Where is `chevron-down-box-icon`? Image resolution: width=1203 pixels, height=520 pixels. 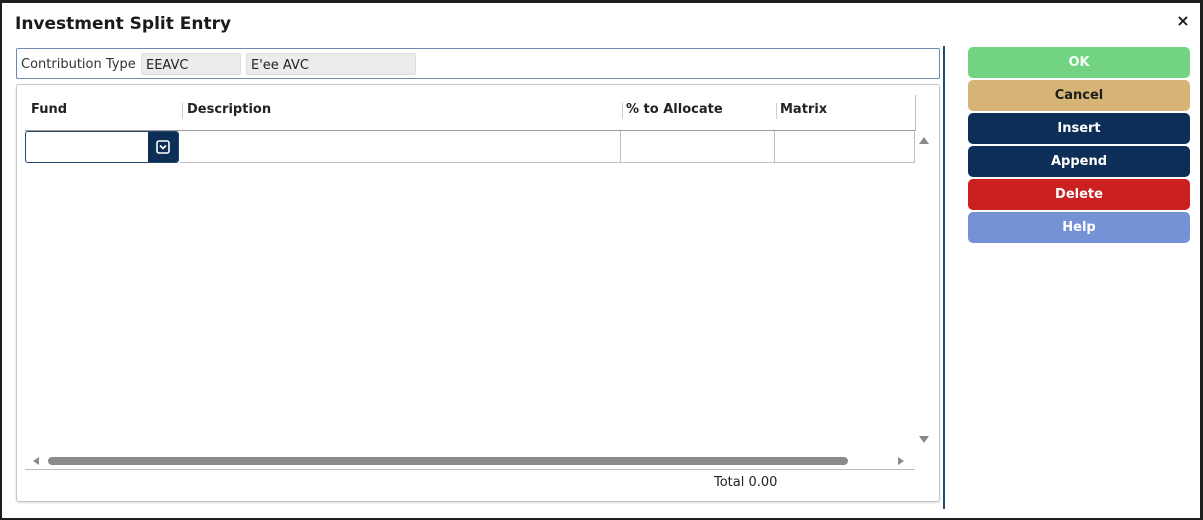
chevron-down-box-icon is located at coordinates (163, 147).